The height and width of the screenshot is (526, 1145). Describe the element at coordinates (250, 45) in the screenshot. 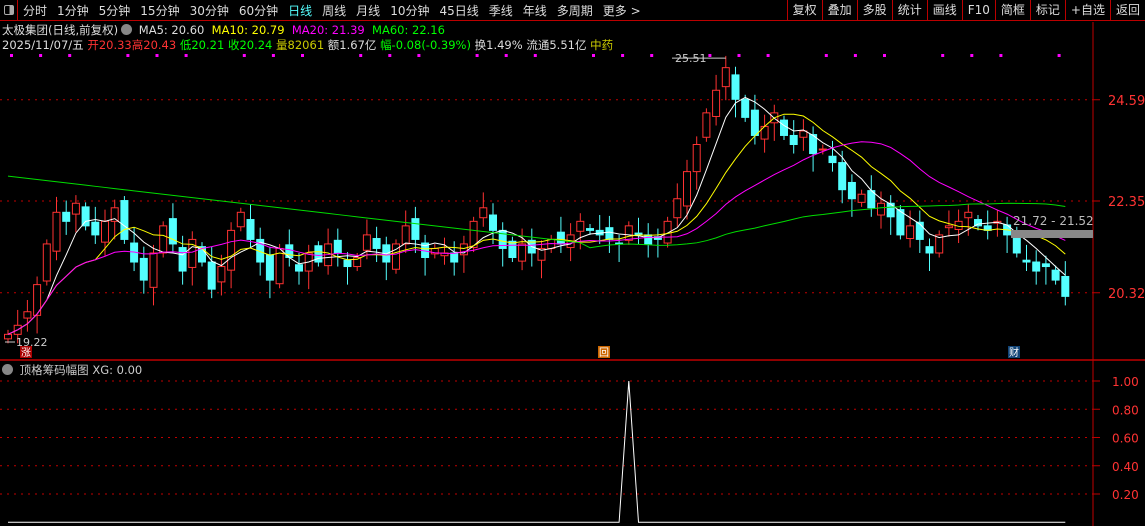

I see `close: 收20.24` at that location.